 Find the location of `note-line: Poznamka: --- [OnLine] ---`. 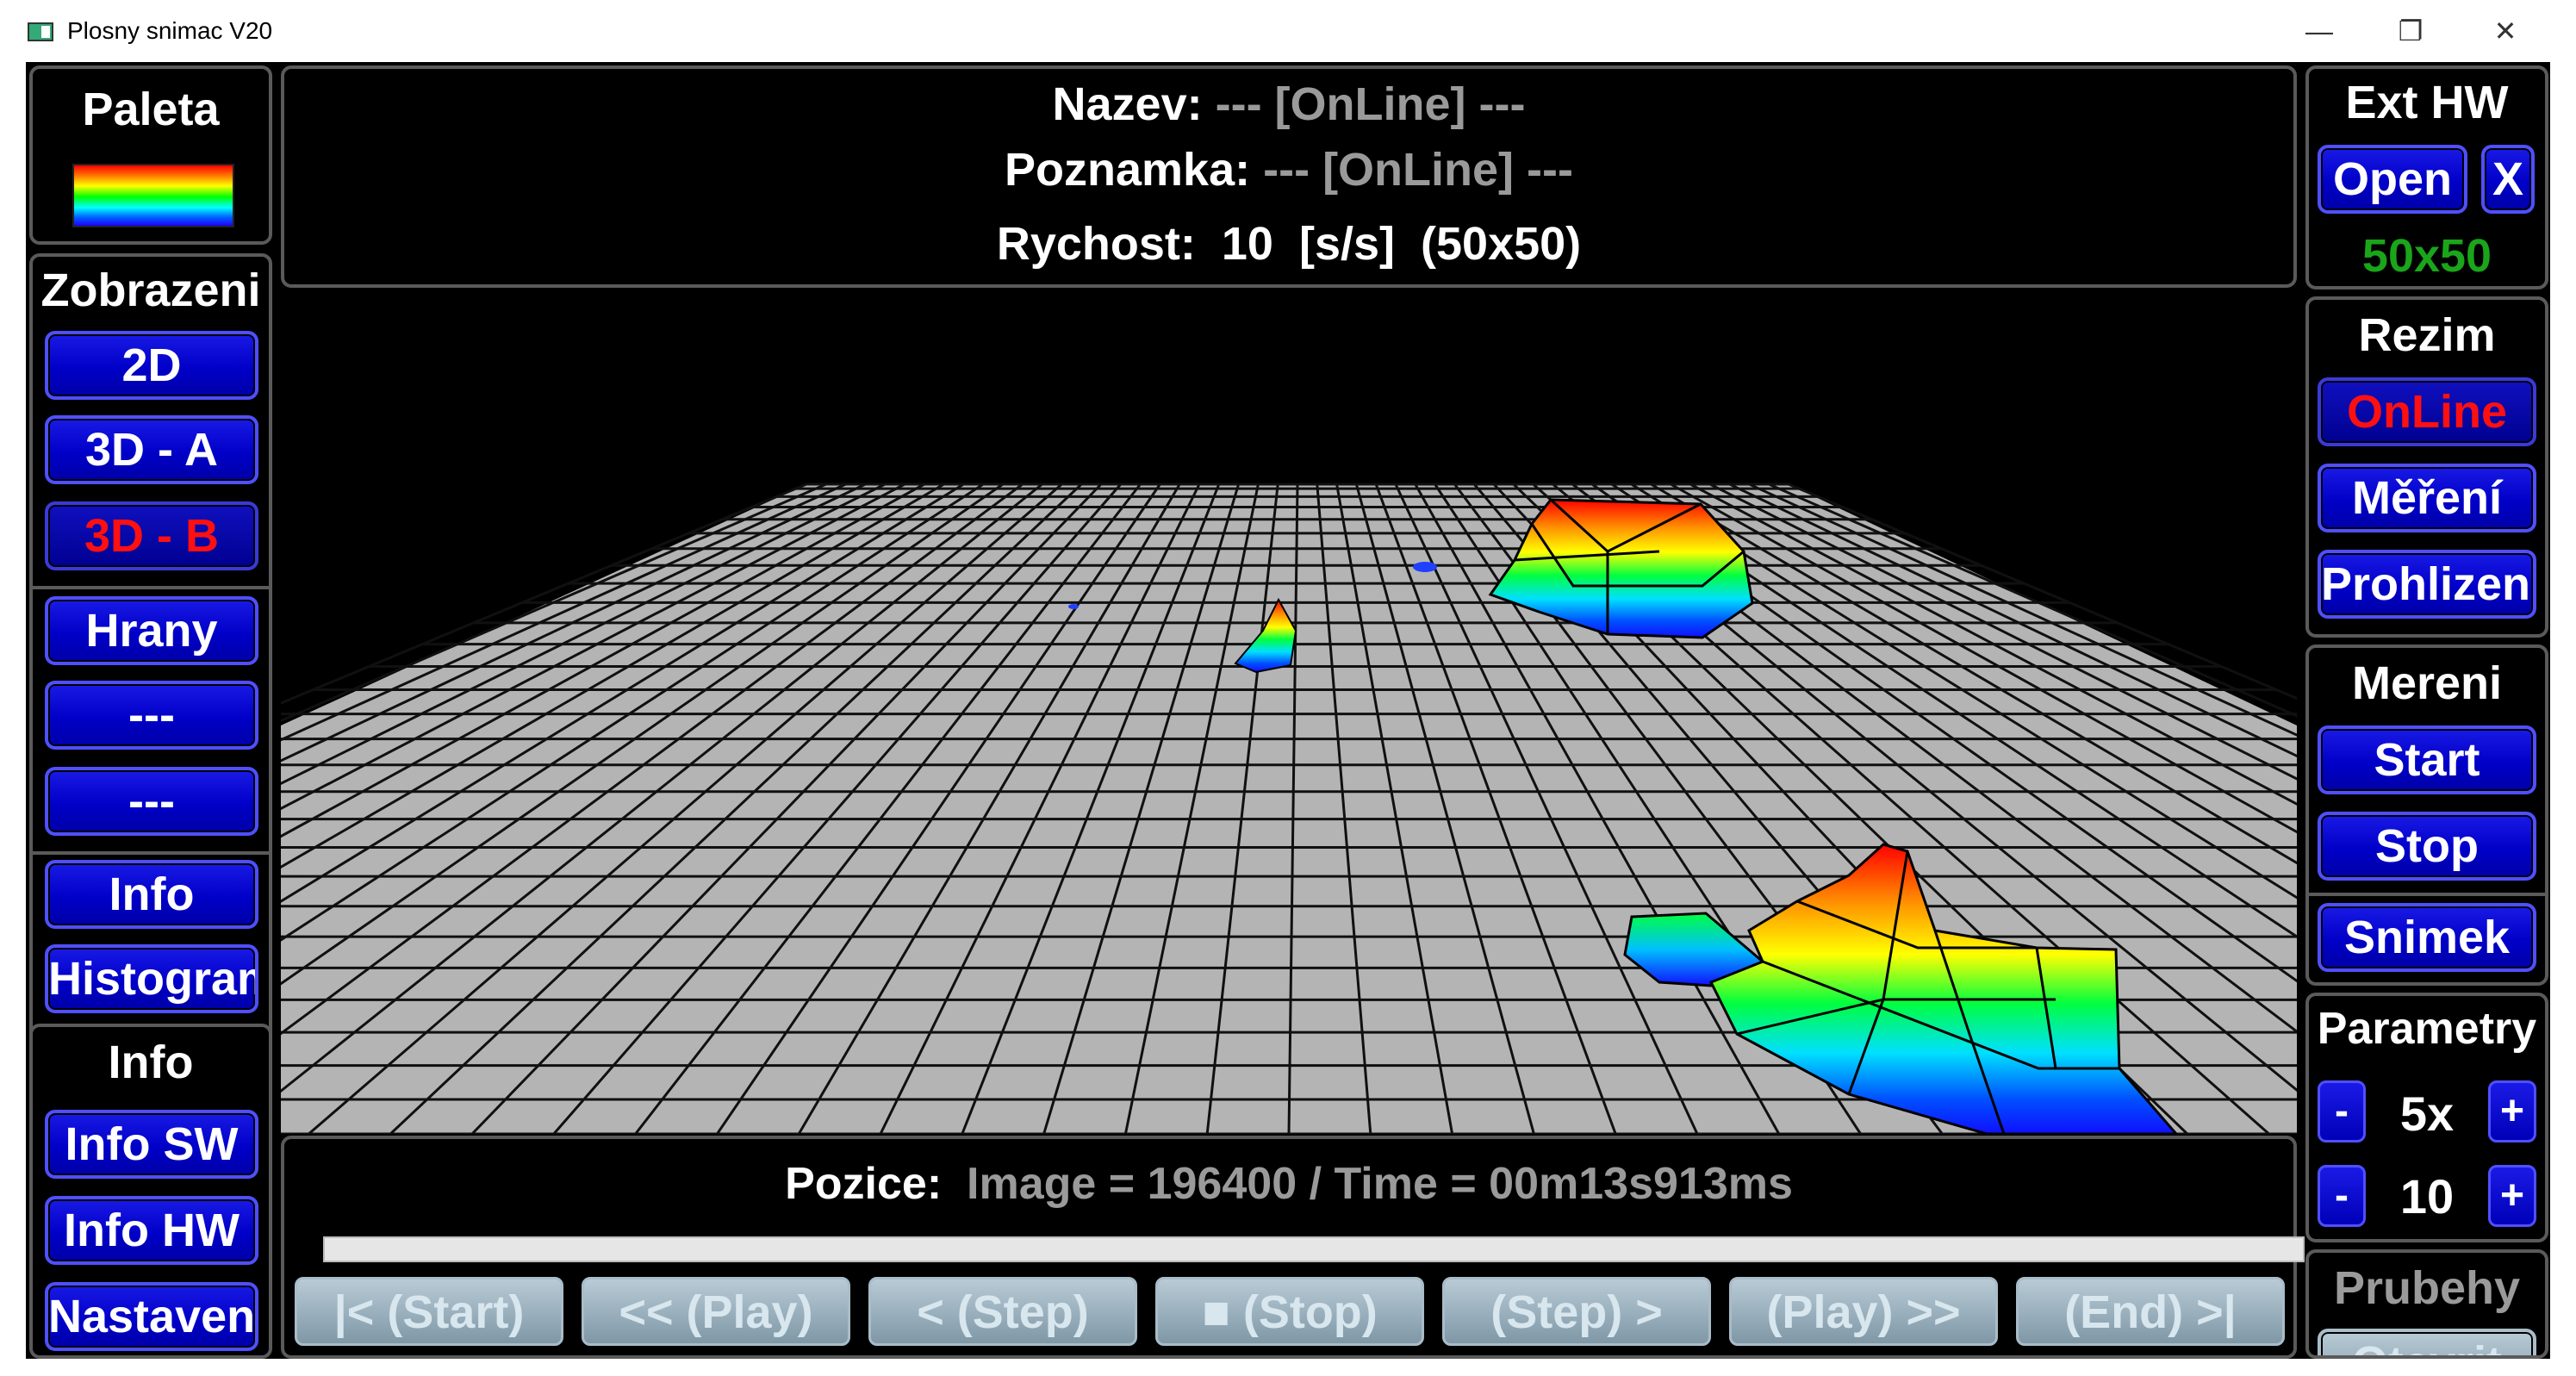

note-line: Poznamka: --- [OnLine] --- is located at coordinates (1289, 169).